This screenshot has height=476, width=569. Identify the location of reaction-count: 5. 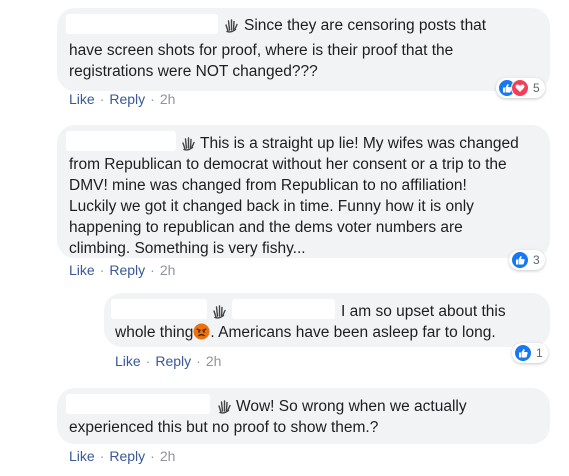
(536, 88).